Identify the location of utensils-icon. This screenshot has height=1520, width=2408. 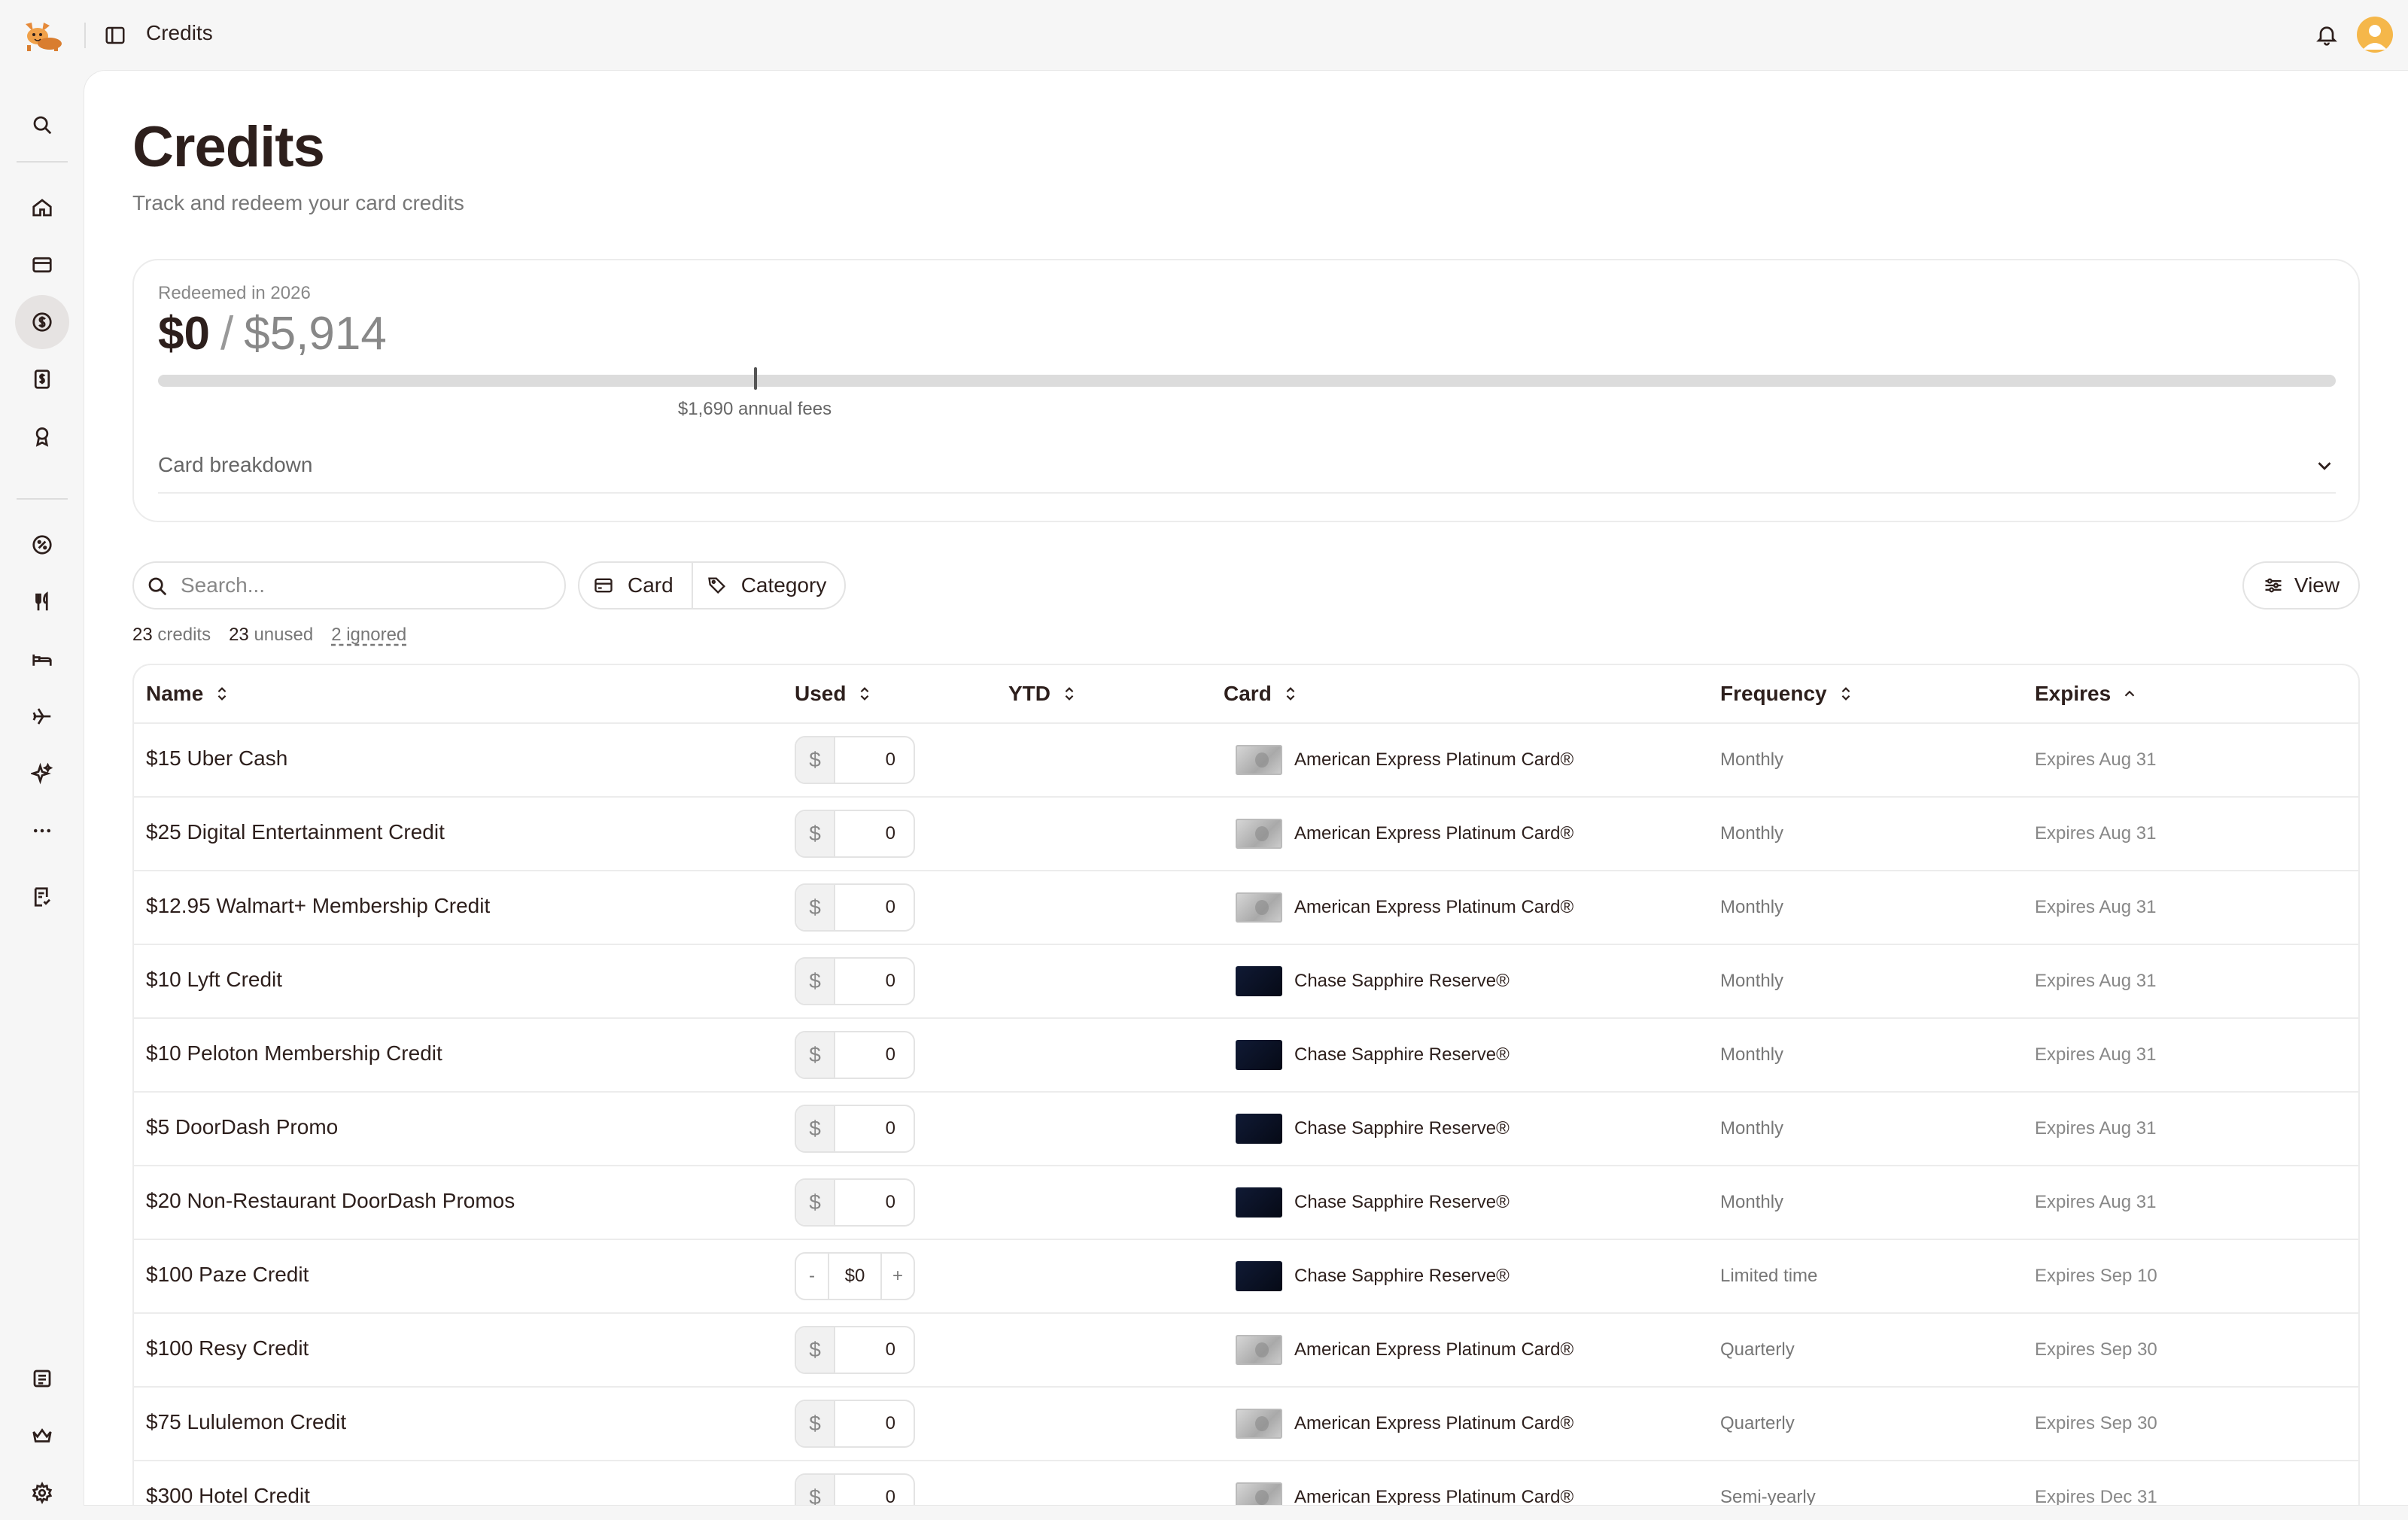
(41, 601).